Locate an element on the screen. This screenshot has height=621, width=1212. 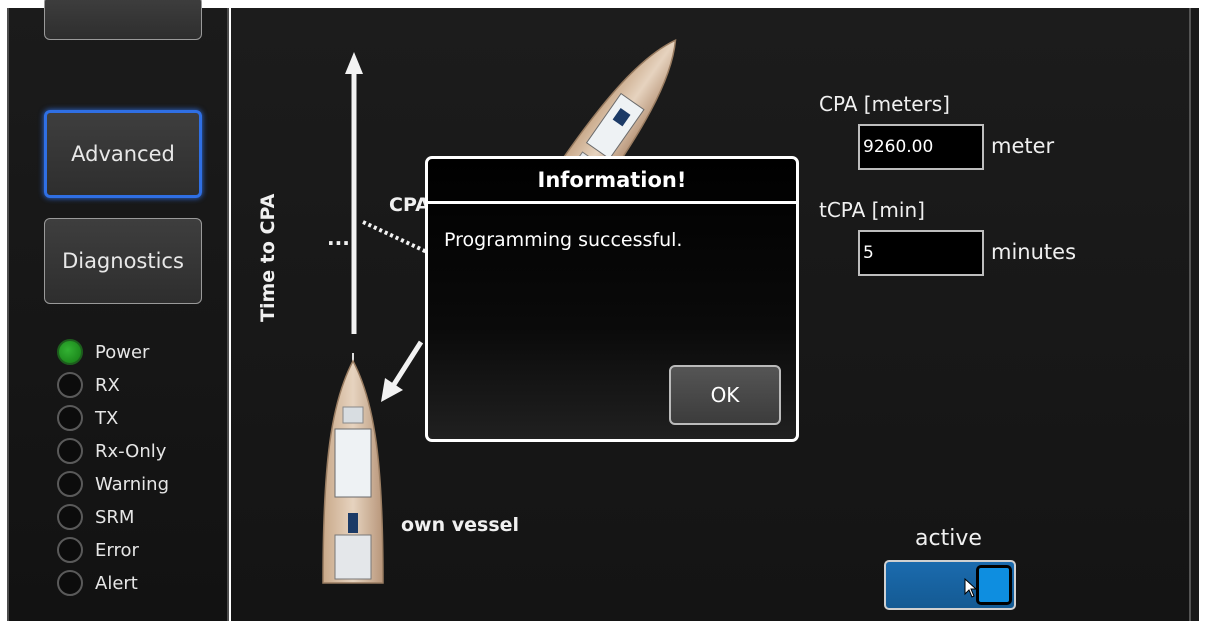
time-to-cpa-label: Time to CPA is located at coordinates (268, 257).